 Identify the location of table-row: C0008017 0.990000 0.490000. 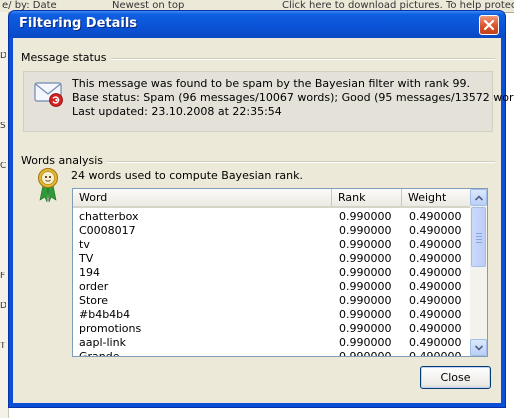
(272, 231).